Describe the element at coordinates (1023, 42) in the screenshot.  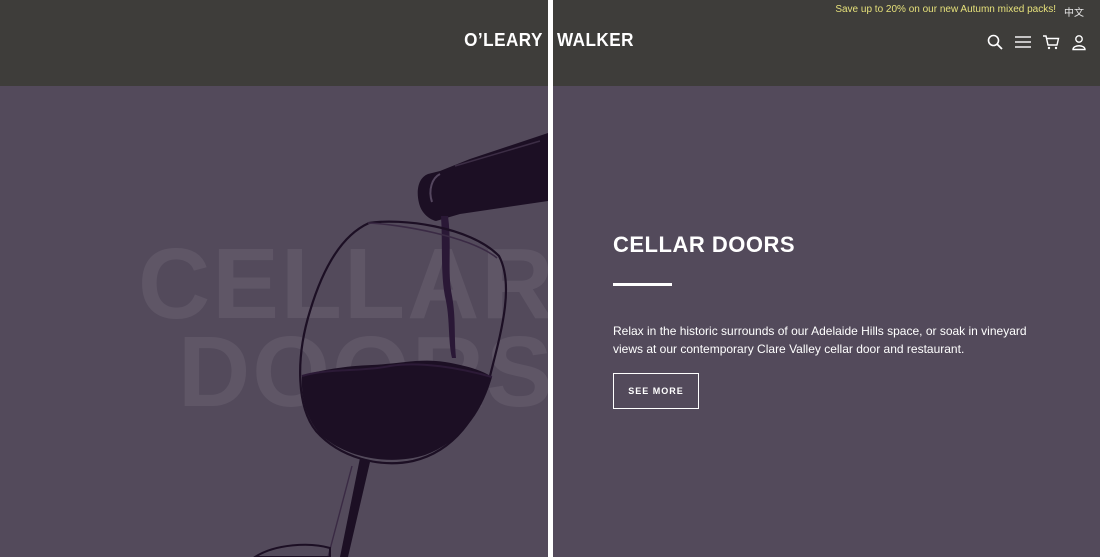
I see `menu-icon` at that location.